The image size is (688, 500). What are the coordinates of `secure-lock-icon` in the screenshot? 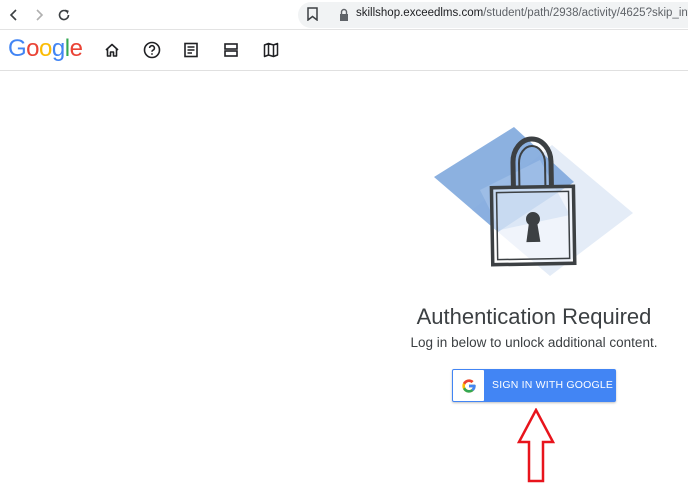 It's located at (344, 15).